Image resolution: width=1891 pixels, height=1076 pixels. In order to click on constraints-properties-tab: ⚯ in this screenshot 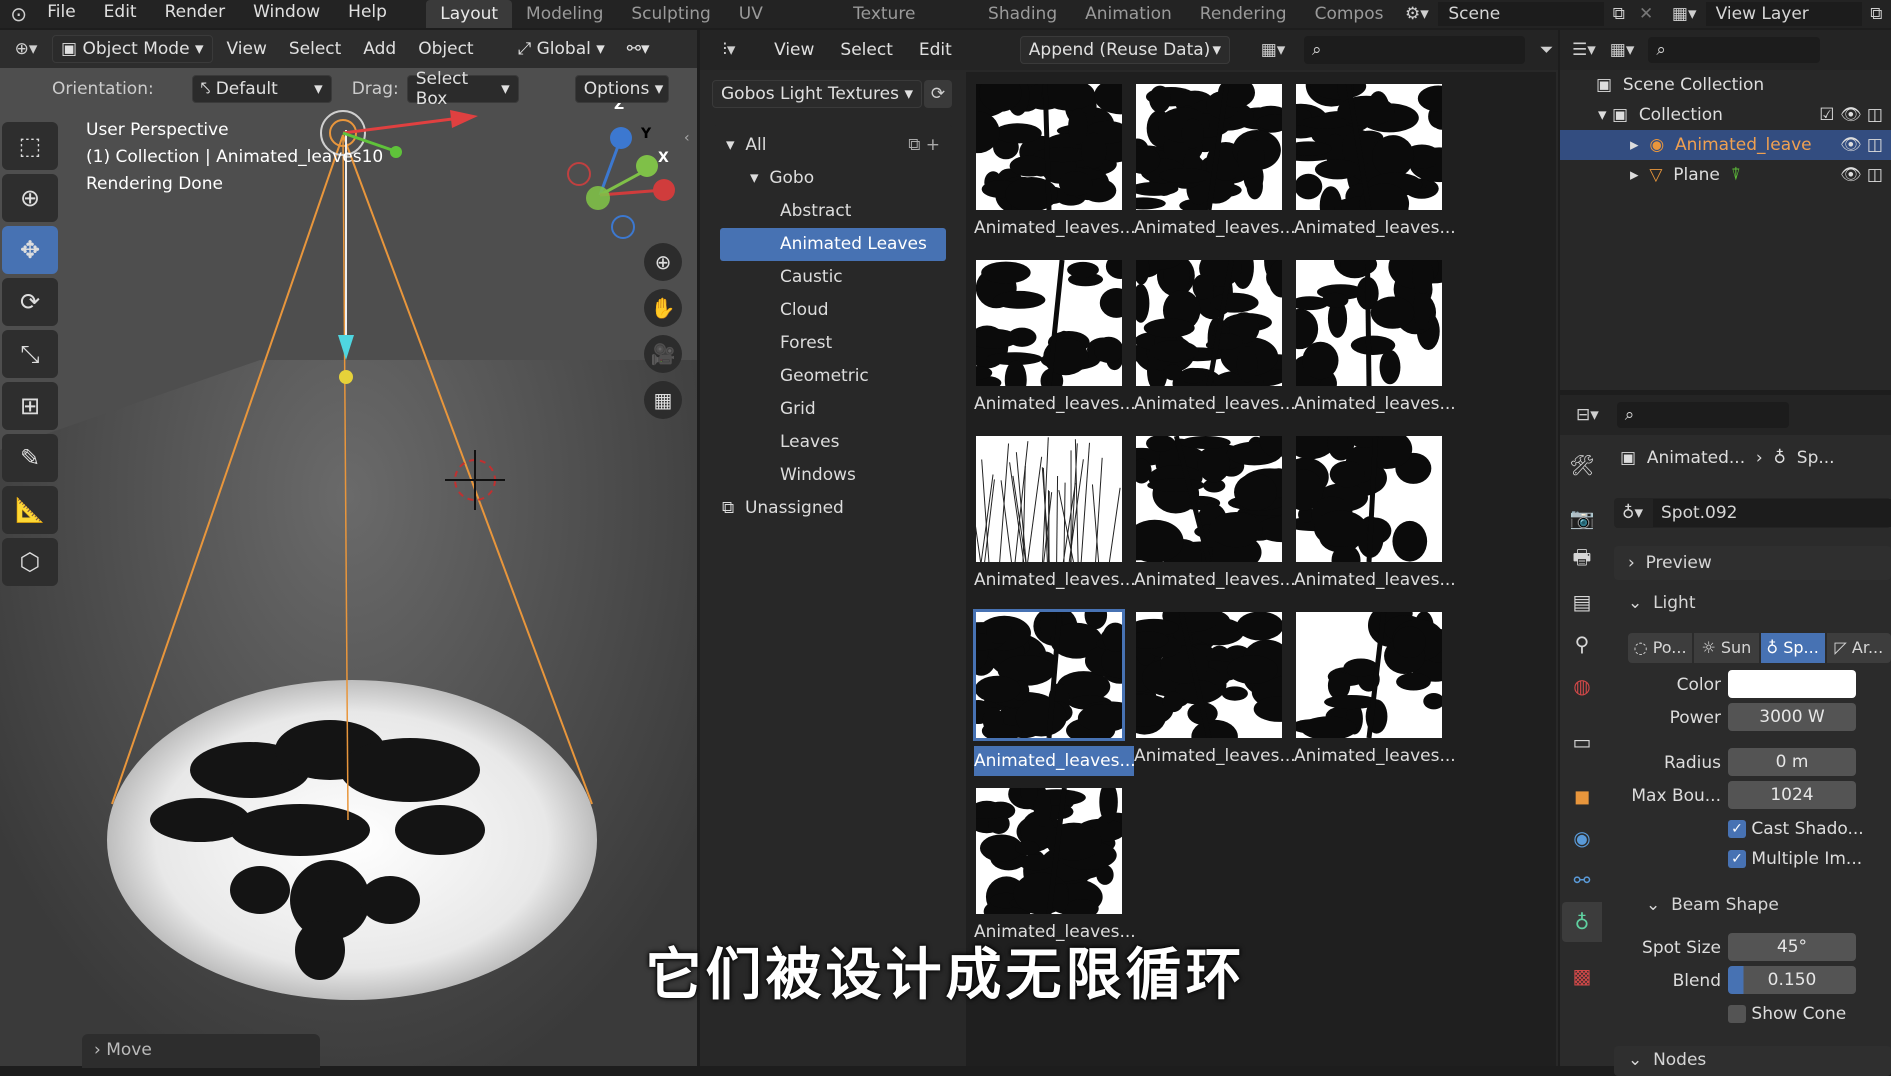, I will do `click(1582, 880)`.